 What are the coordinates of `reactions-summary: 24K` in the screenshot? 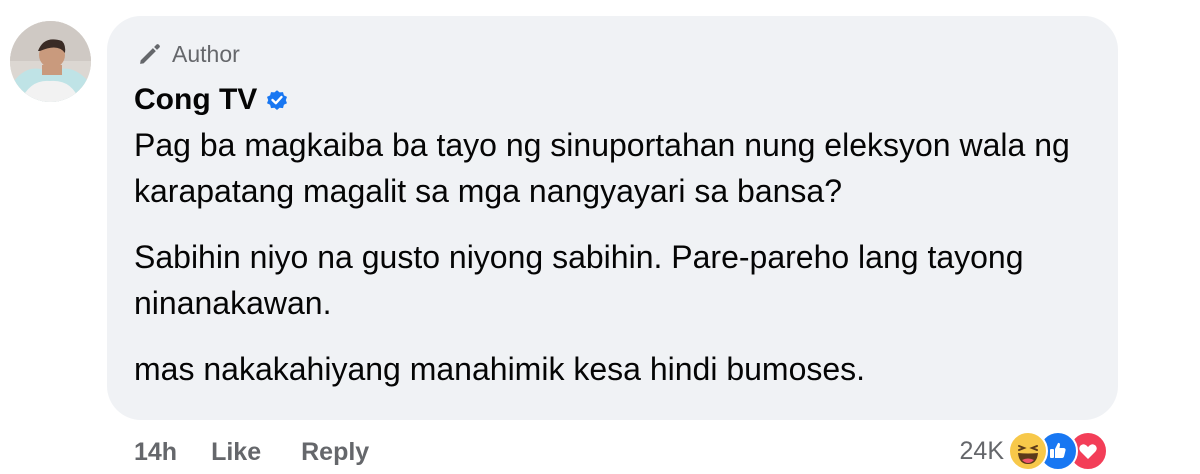 It's located at (1034, 451).